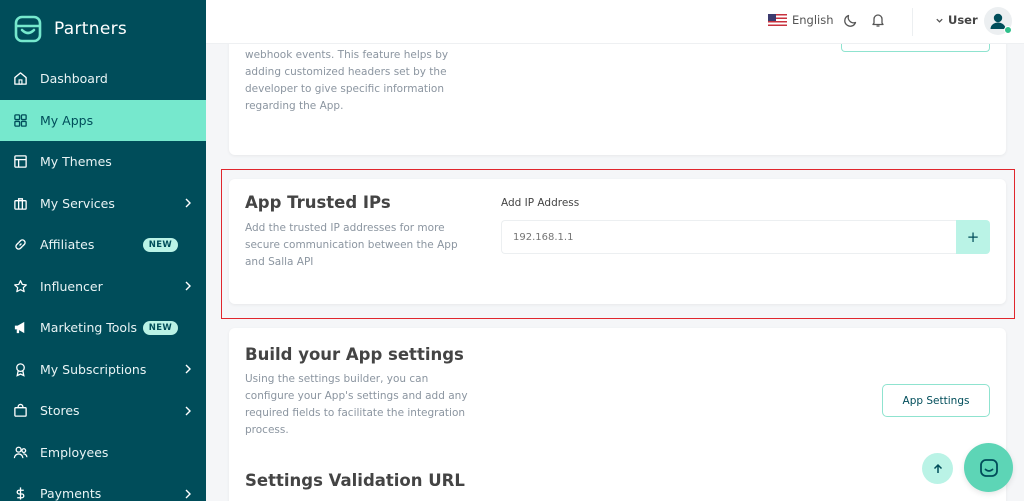 This screenshot has width=1024, height=501. I want to click on sidebar-item-my-themes: My Themes, so click(103, 162).